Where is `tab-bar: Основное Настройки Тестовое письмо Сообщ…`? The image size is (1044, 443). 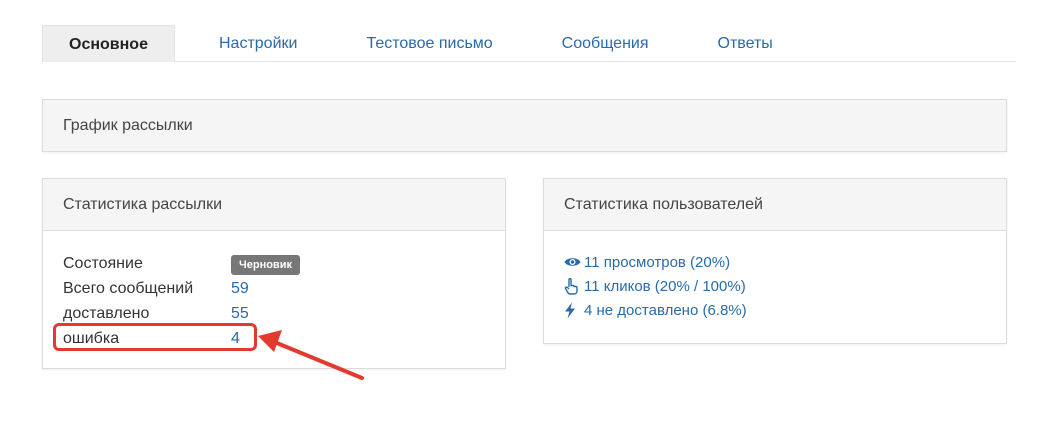 tab-bar: Основное Настройки Тестовое письмо Сообщ… is located at coordinates (529, 43).